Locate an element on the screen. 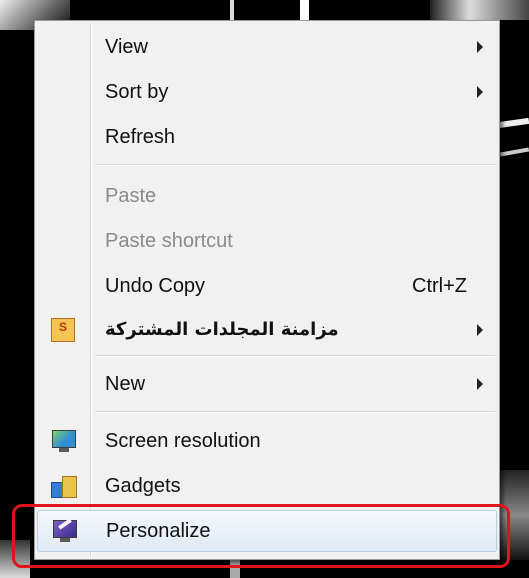 The image size is (529, 578). menu-item-refresh: Refresh is located at coordinates (267, 137).